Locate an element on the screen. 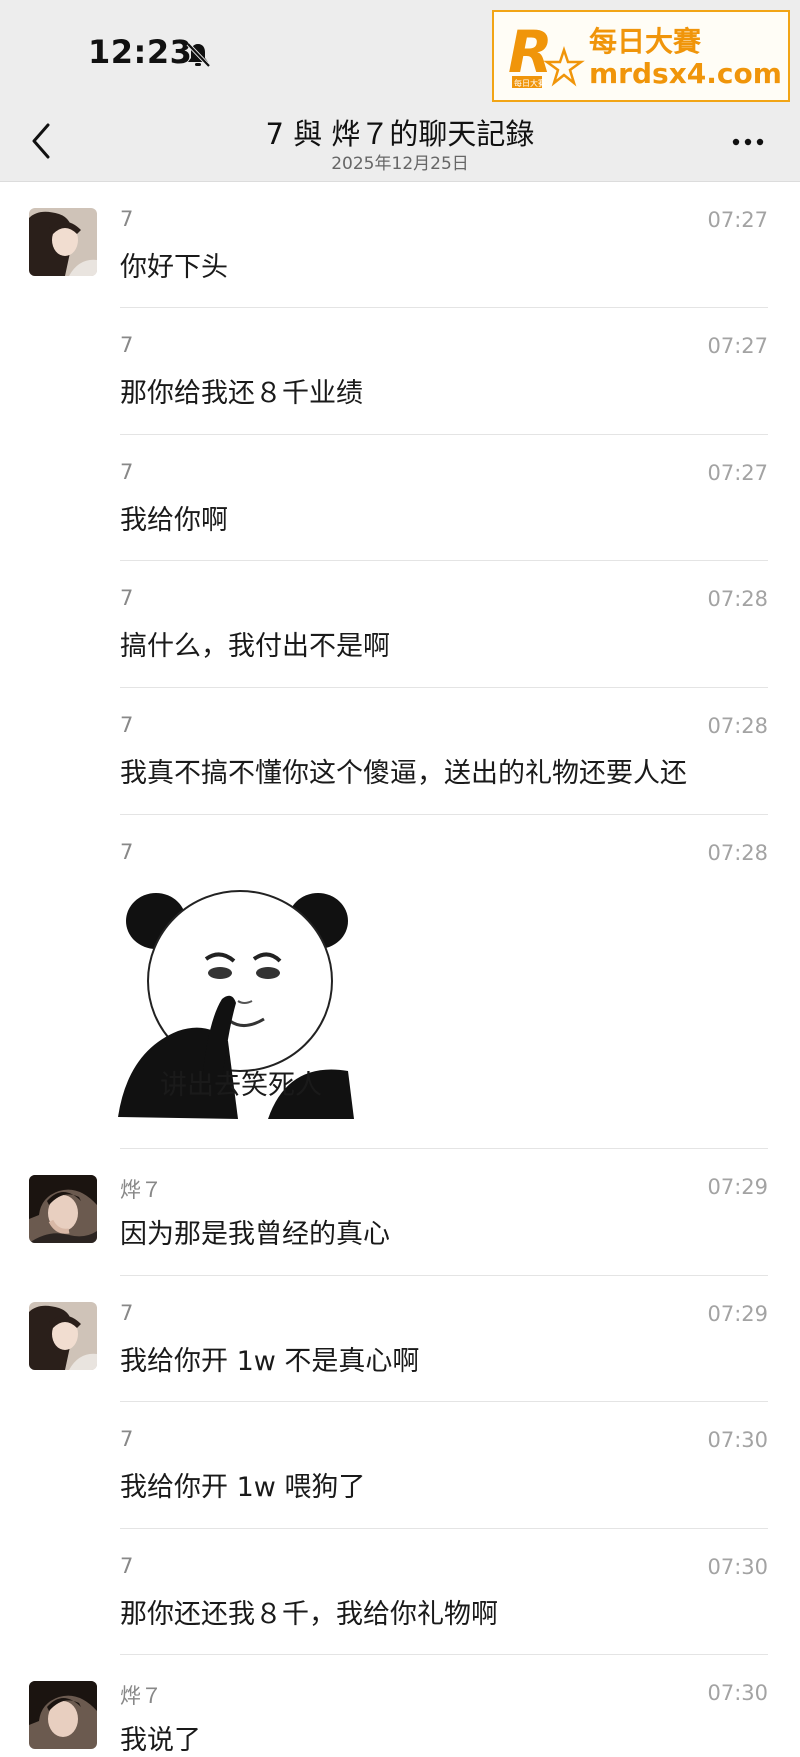  message-text: 我说了 is located at coordinates (160, 1737).